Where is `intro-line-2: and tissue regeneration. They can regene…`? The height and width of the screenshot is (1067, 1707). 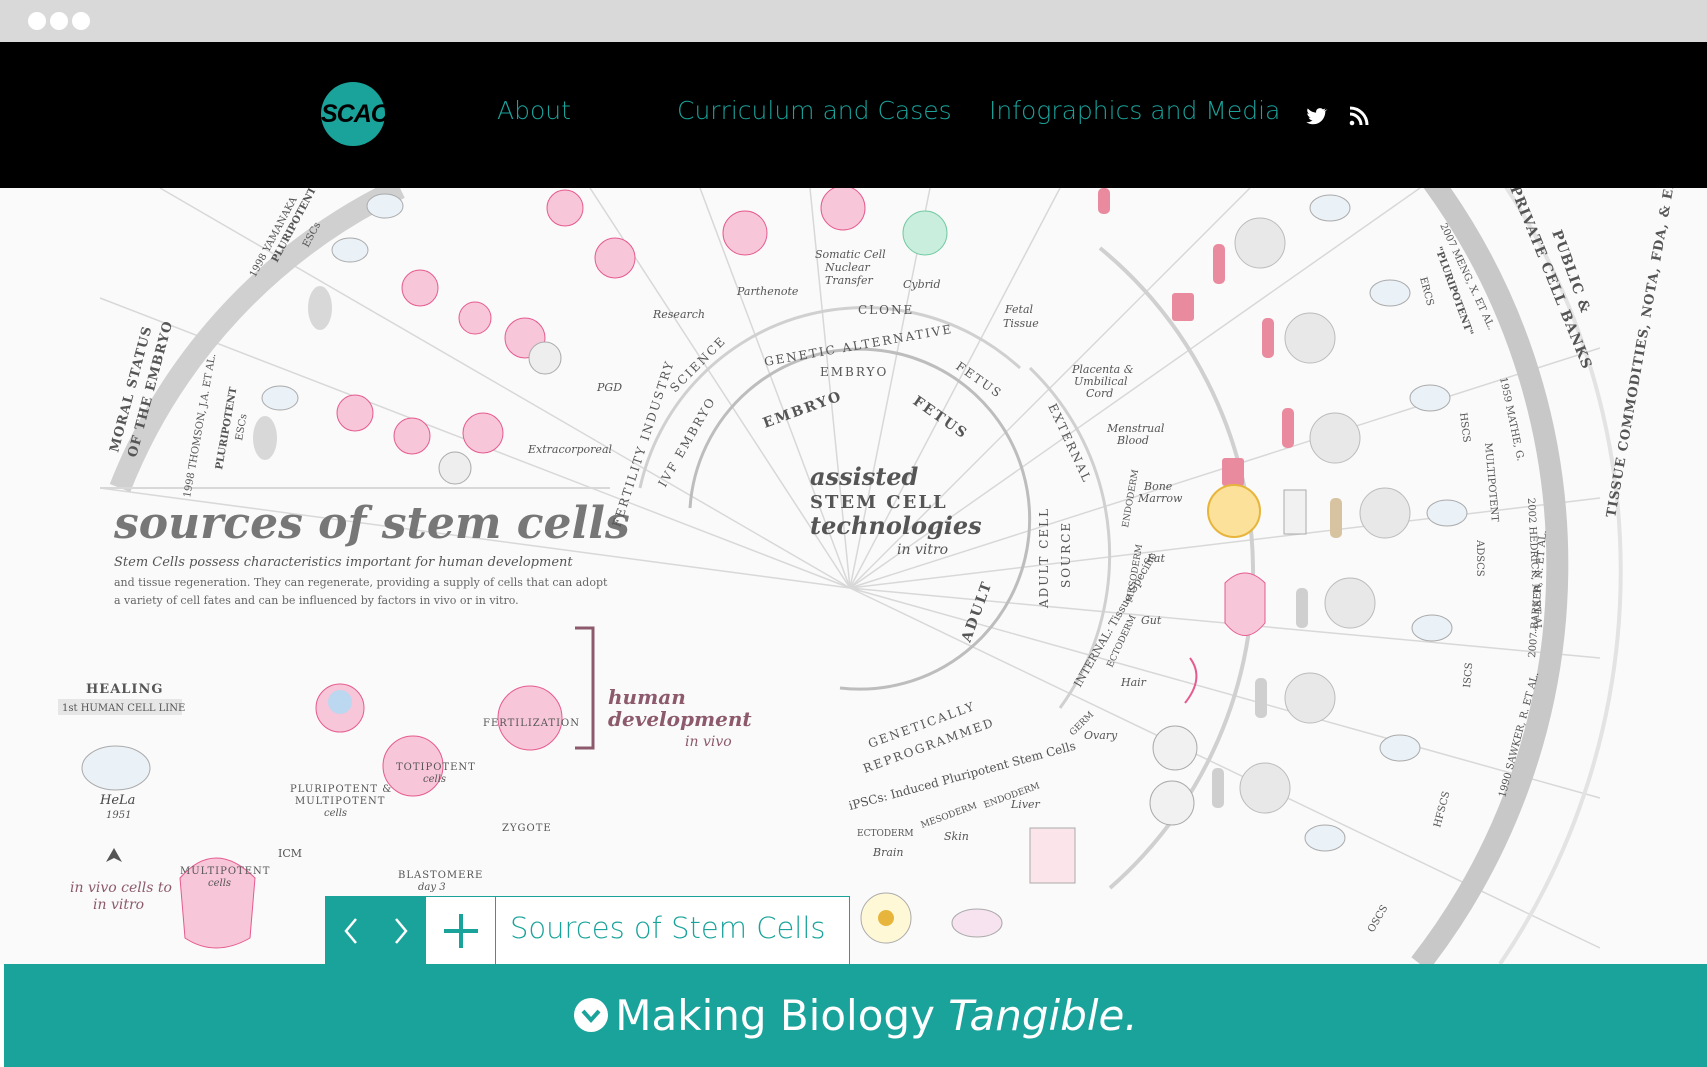
intro-line-2: and tissue regeneration. They can regene… is located at coordinates (361, 582).